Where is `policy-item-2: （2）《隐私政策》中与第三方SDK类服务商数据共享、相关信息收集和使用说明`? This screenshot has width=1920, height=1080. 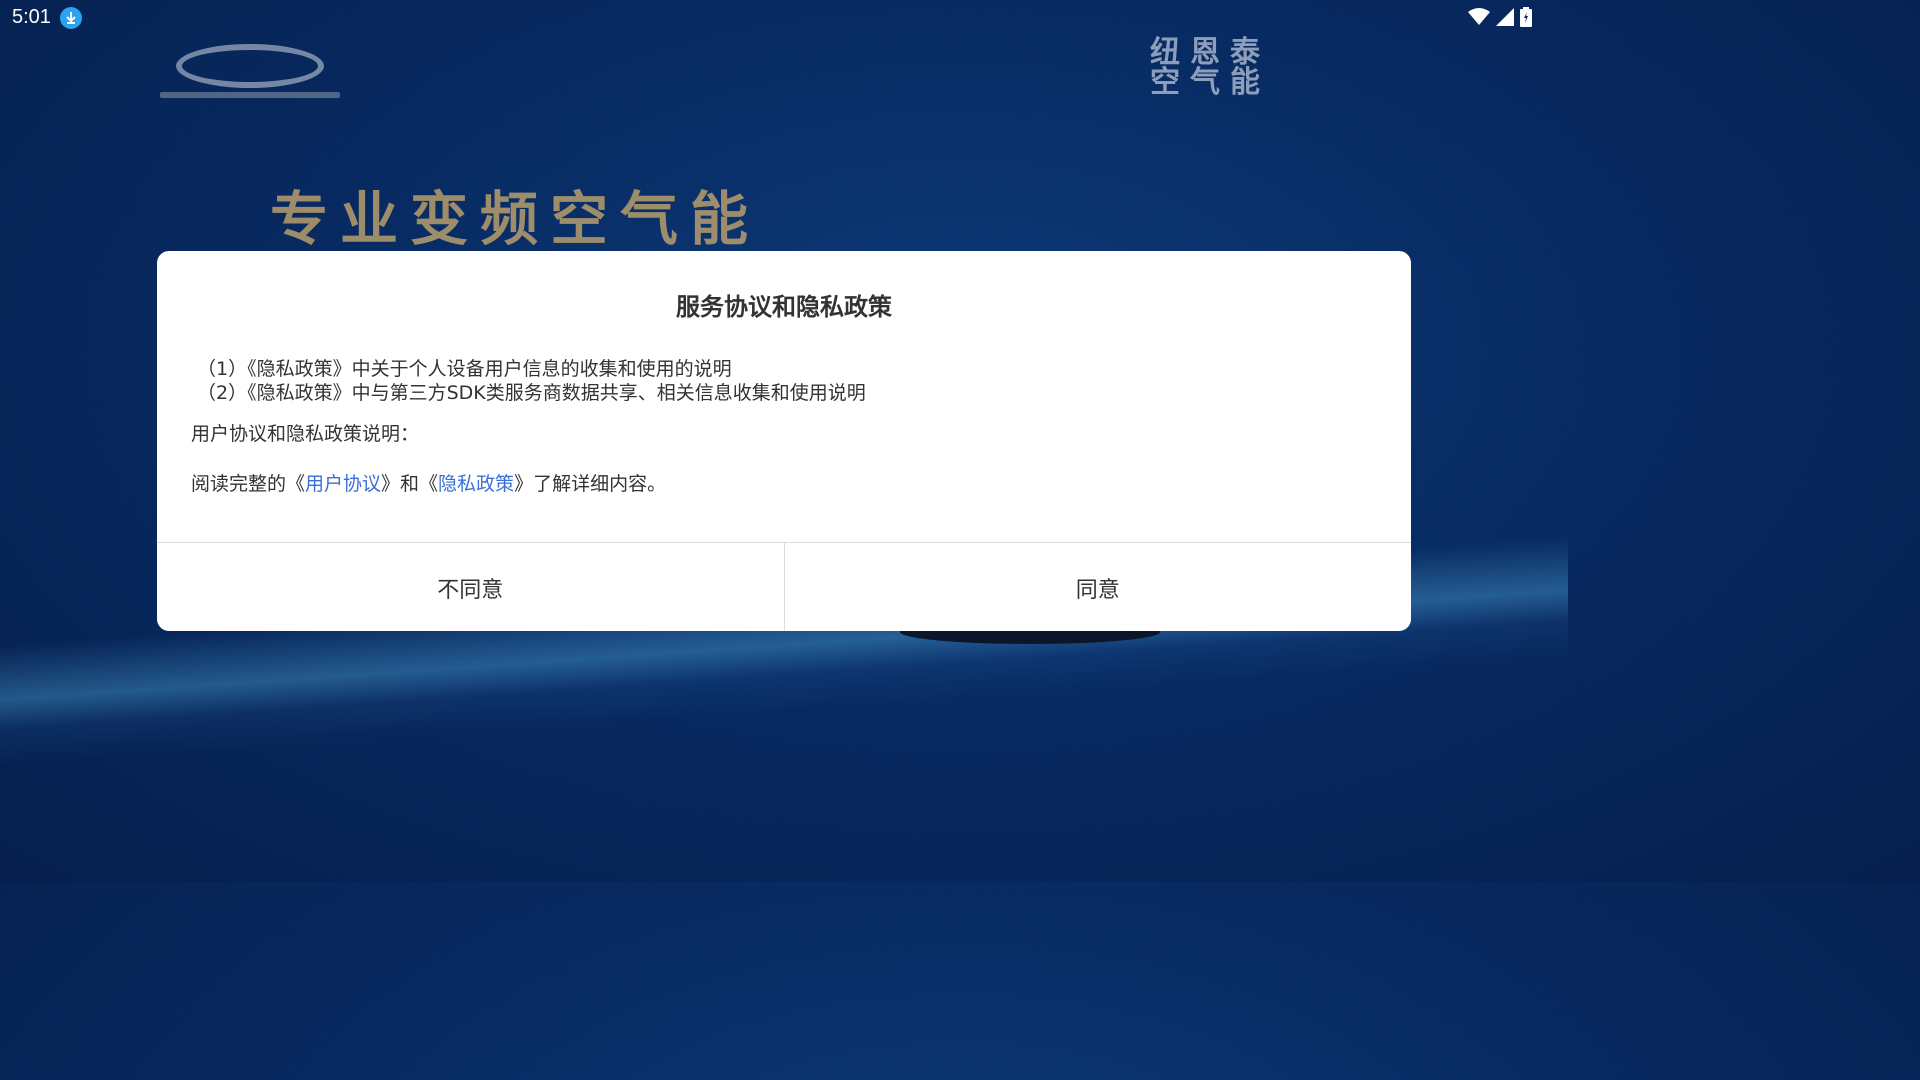 policy-item-2: （2）《隐私政策》中与第三方SDK类服务商数据共享、相关信息收集和使用说明 is located at coordinates (531, 393).